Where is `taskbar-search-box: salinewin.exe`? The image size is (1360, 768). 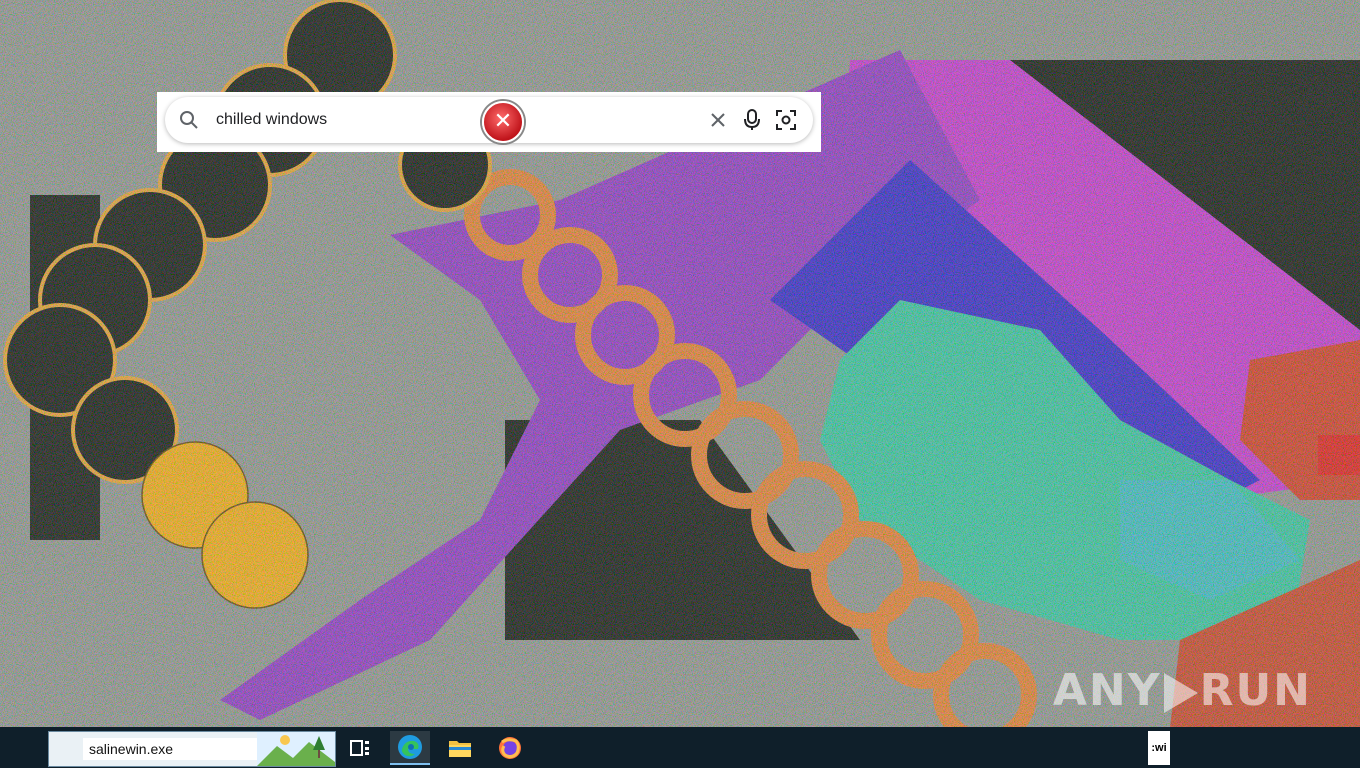
taskbar-search-box: salinewin.exe is located at coordinates (192, 749).